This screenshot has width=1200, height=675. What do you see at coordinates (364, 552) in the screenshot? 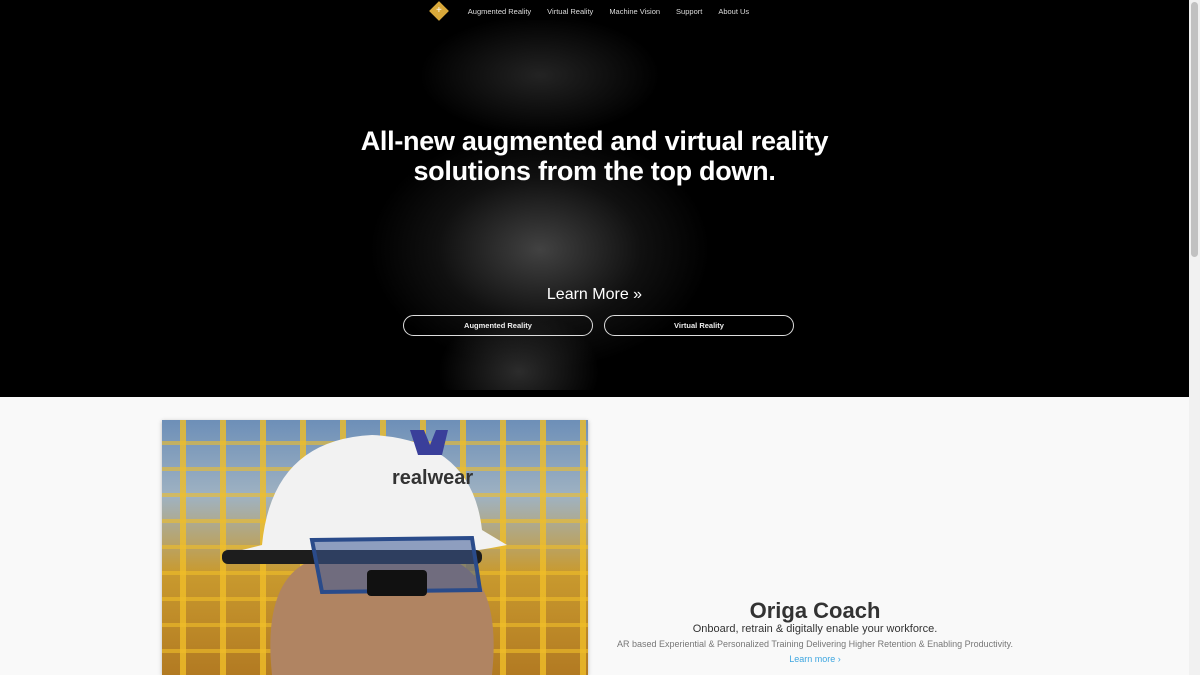
I see `worker-illustration: realwear` at bounding box center [364, 552].